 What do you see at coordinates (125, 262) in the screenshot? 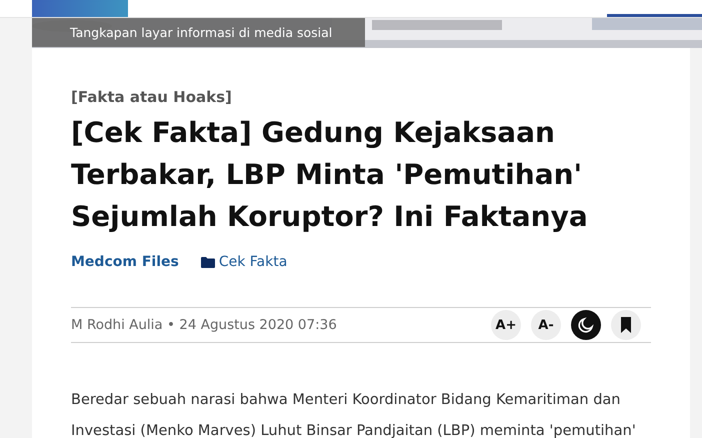
I see `source-link: Medcom Files` at bounding box center [125, 262].